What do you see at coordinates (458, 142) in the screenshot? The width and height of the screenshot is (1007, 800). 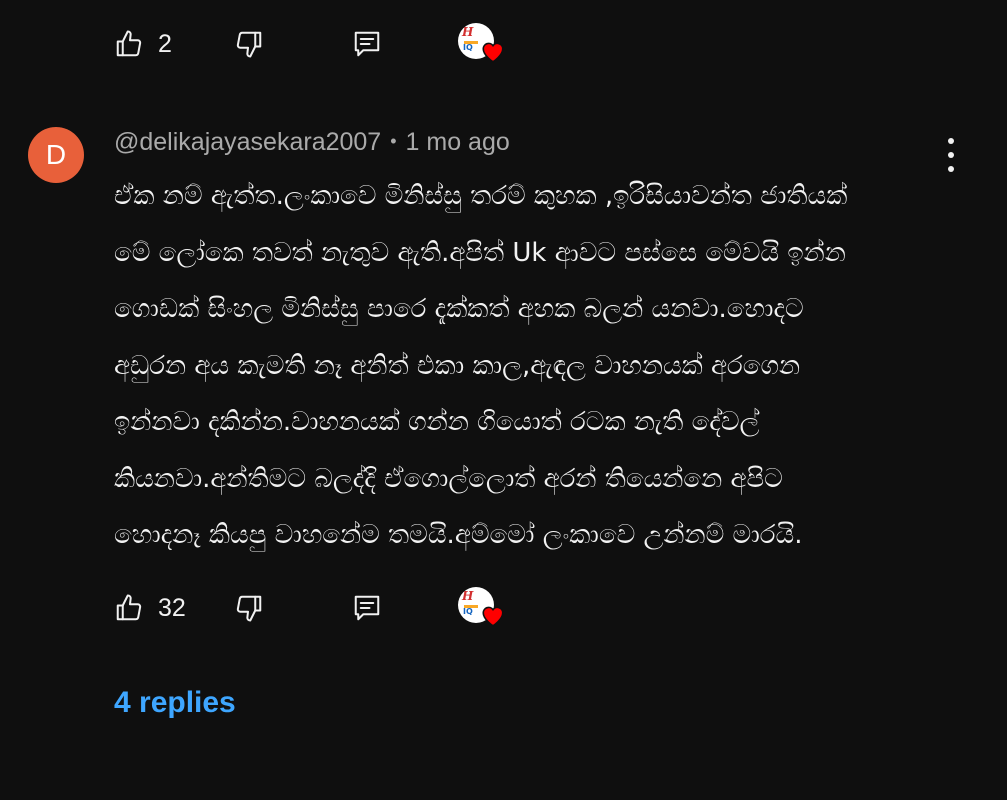 I see `comment-time: 1 mo ago` at bounding box center [458, 142].